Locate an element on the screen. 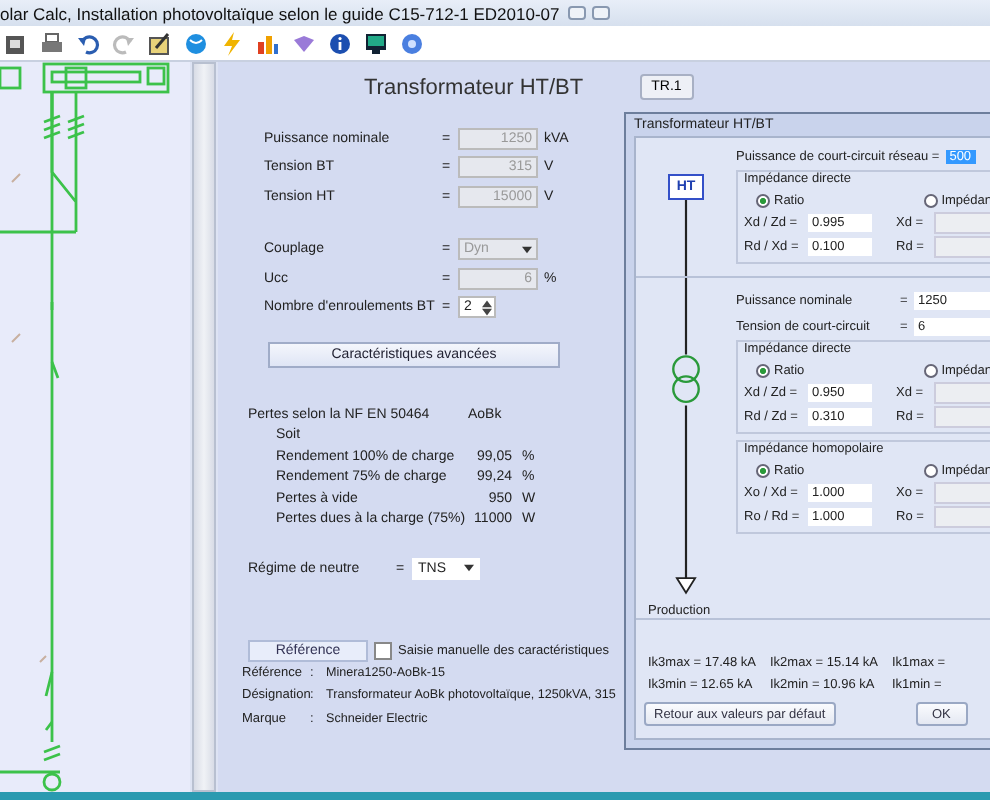  redo-icon is located at coordinates (124, 43).